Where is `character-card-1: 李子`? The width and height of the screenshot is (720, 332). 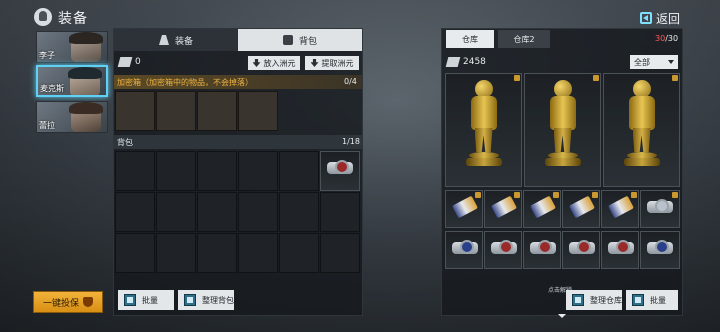
character-card-1: 李子 is located at coordinates (72, 47).